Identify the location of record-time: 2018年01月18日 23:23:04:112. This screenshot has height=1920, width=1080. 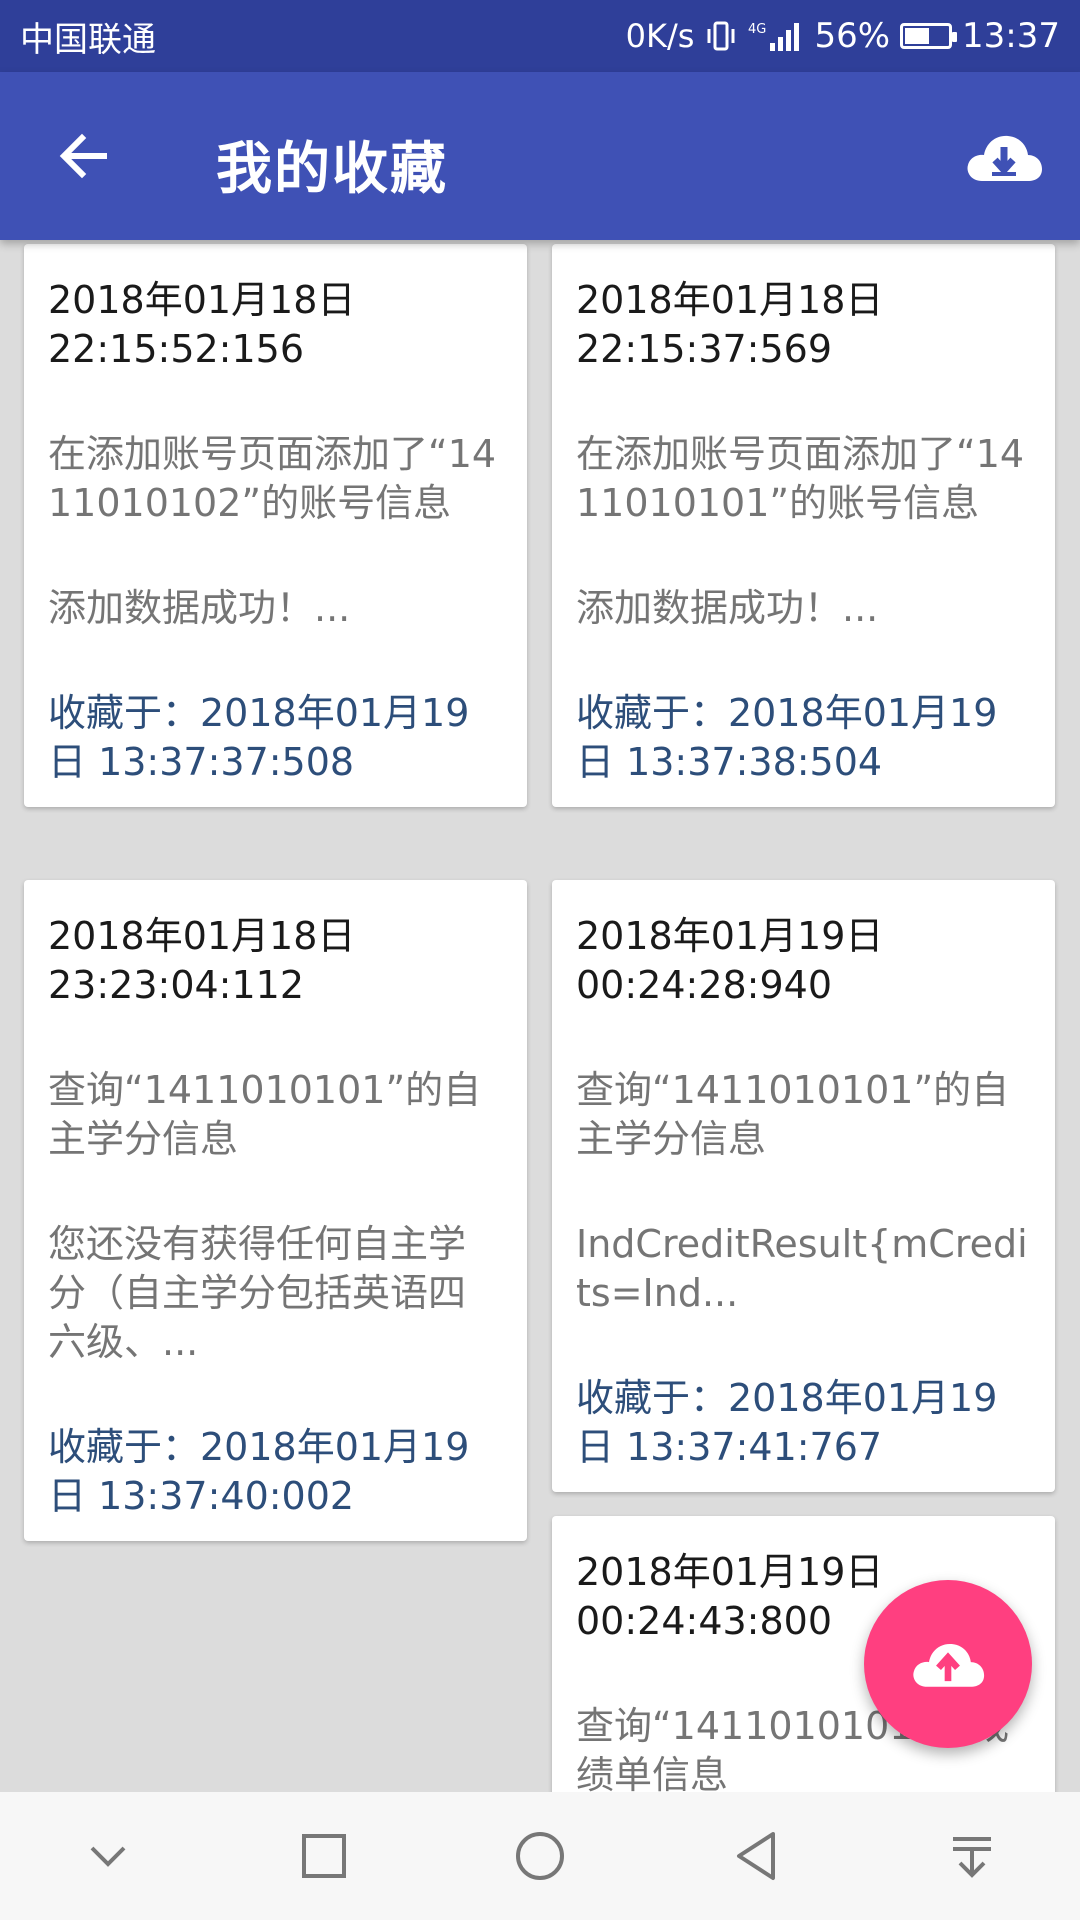
(202, 960).